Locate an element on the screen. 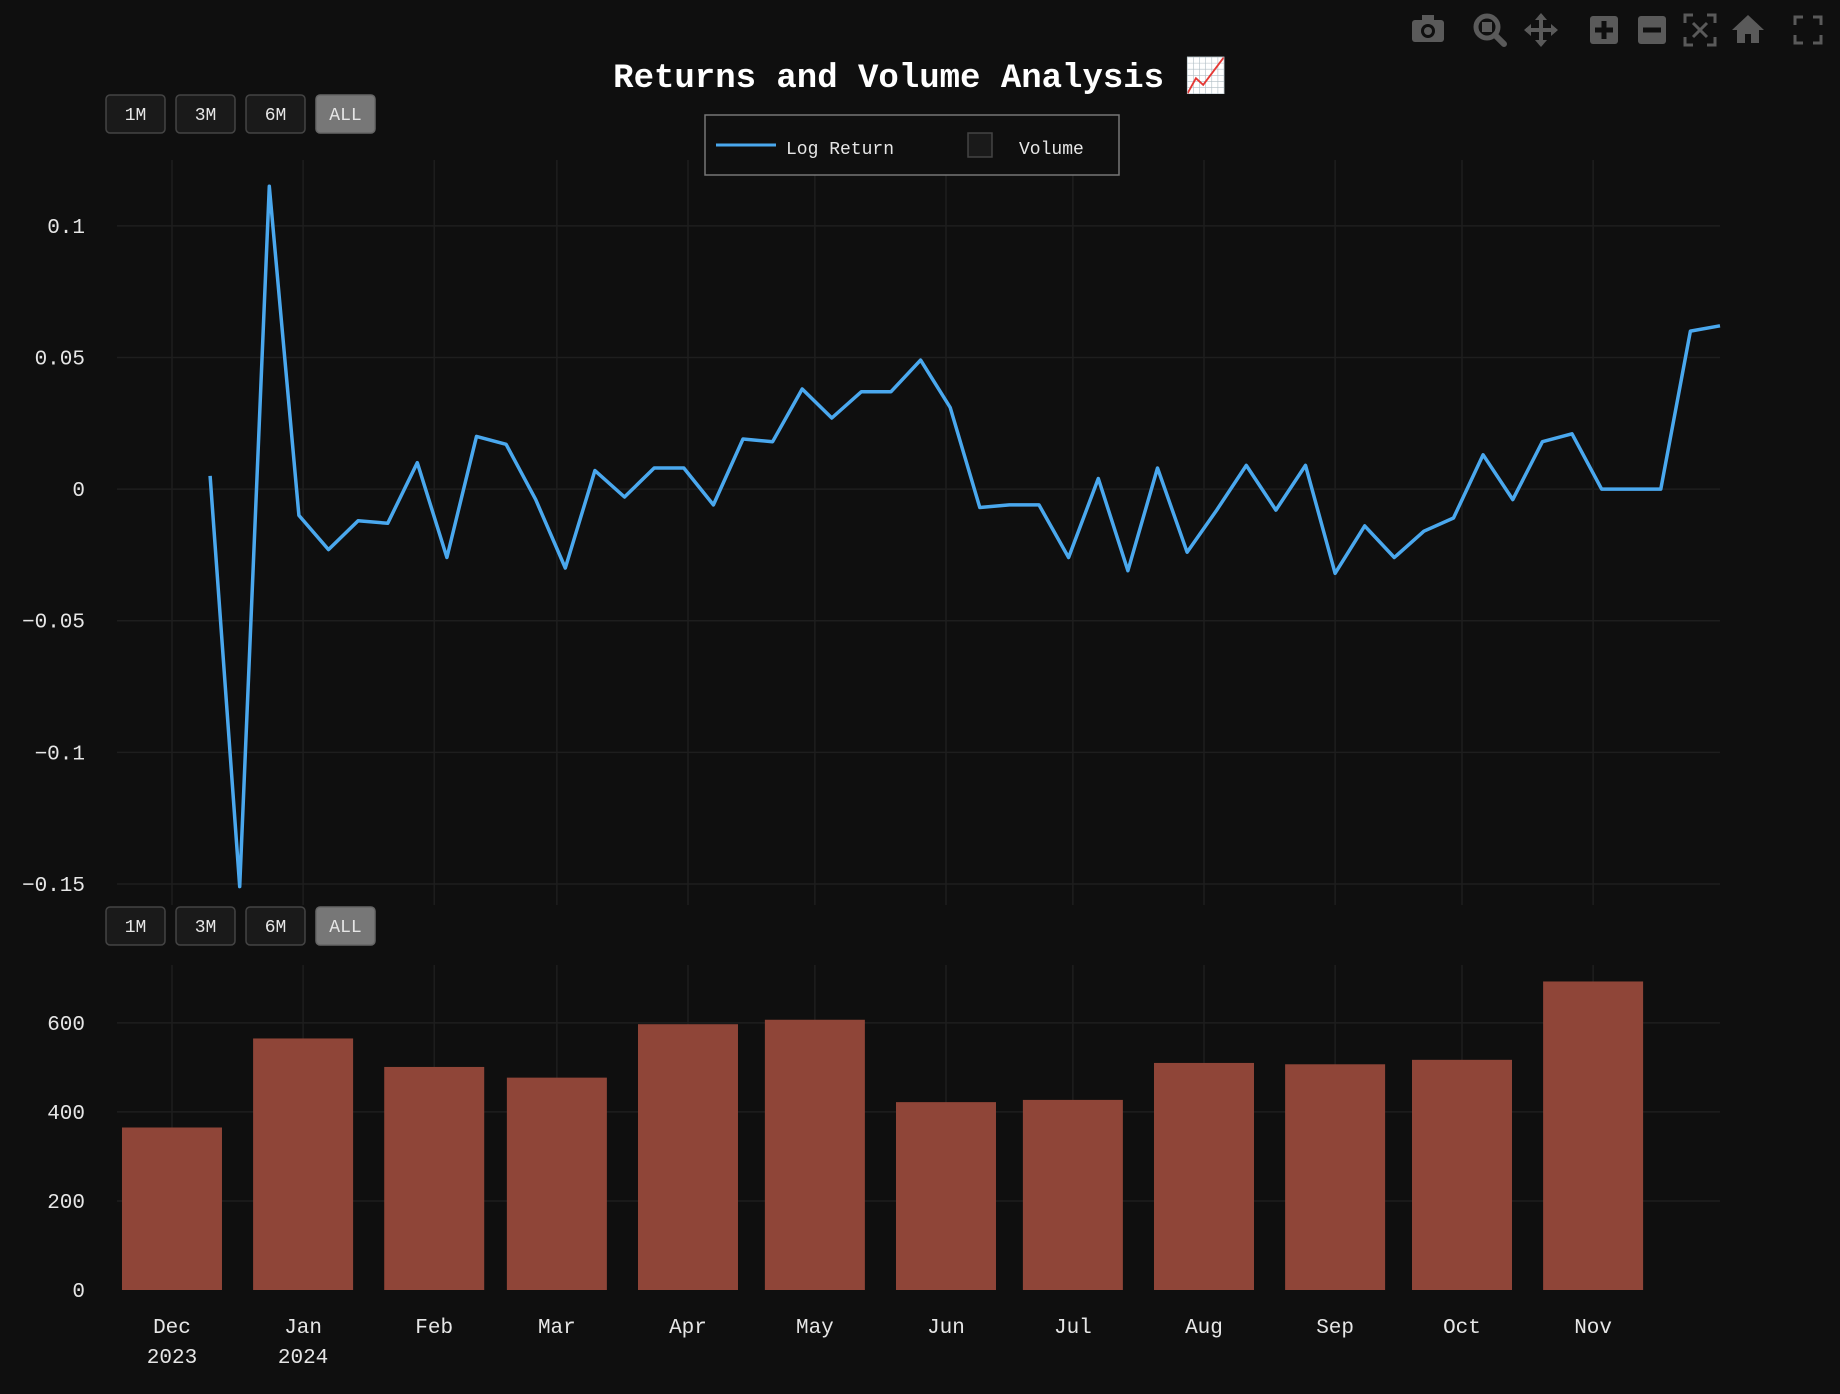 The height and width of the screenshot is (1394, 1840). x-tick-label: Jan is located at coordinates (303, 1328).